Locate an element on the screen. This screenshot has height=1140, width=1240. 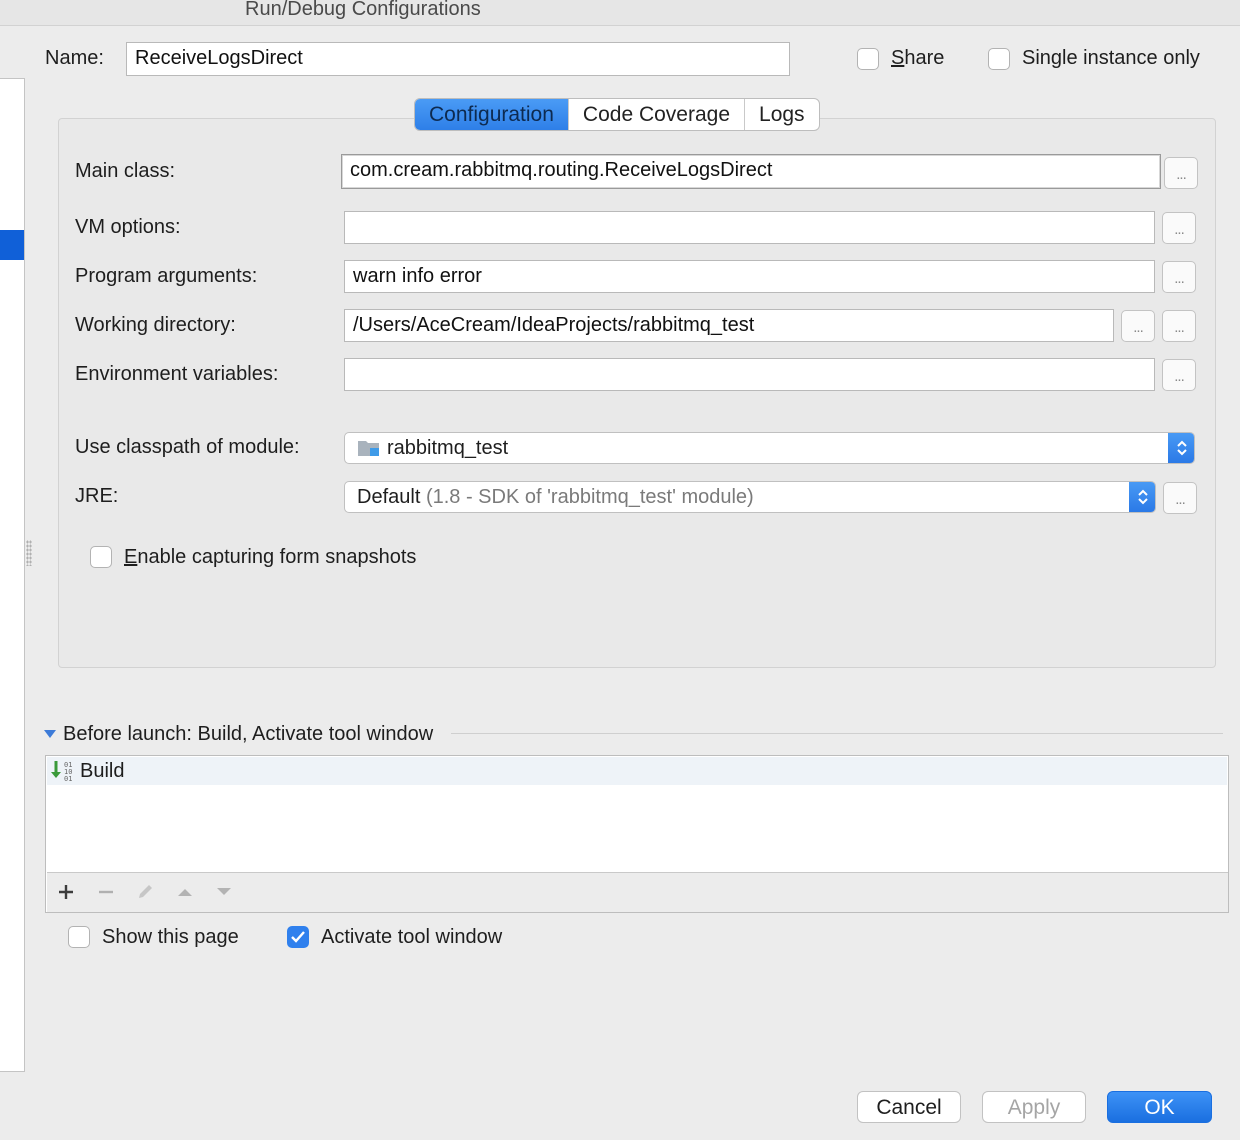
environment-variables-label: Environment variables: is located at coordinates (177, 374).